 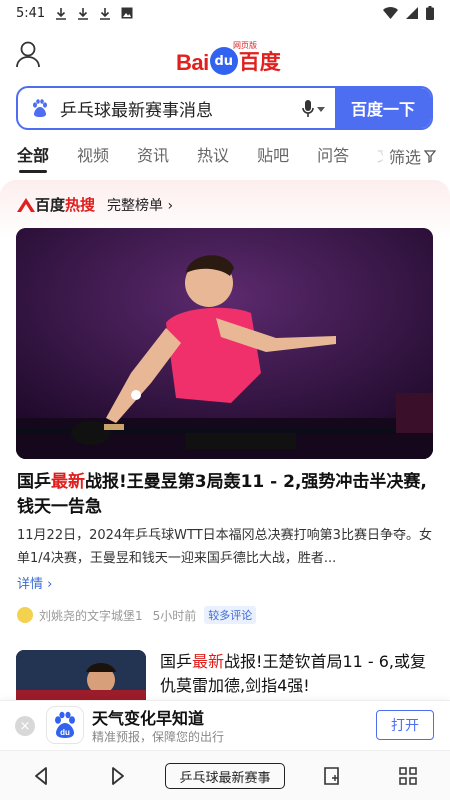 I want to click on ad-title: 天气变化早知道, so click(x=148, y=718).